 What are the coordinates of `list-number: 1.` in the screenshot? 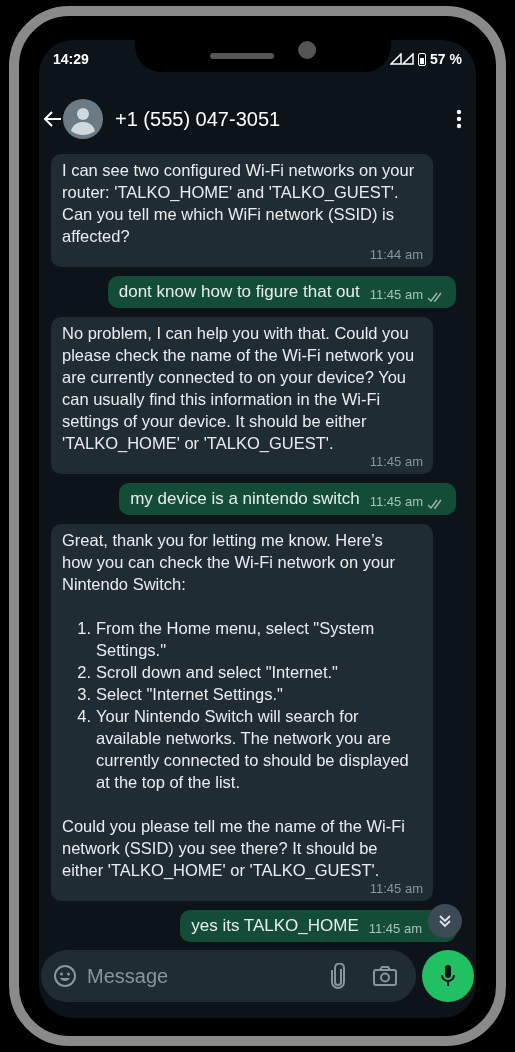 It's located at (84, 628).